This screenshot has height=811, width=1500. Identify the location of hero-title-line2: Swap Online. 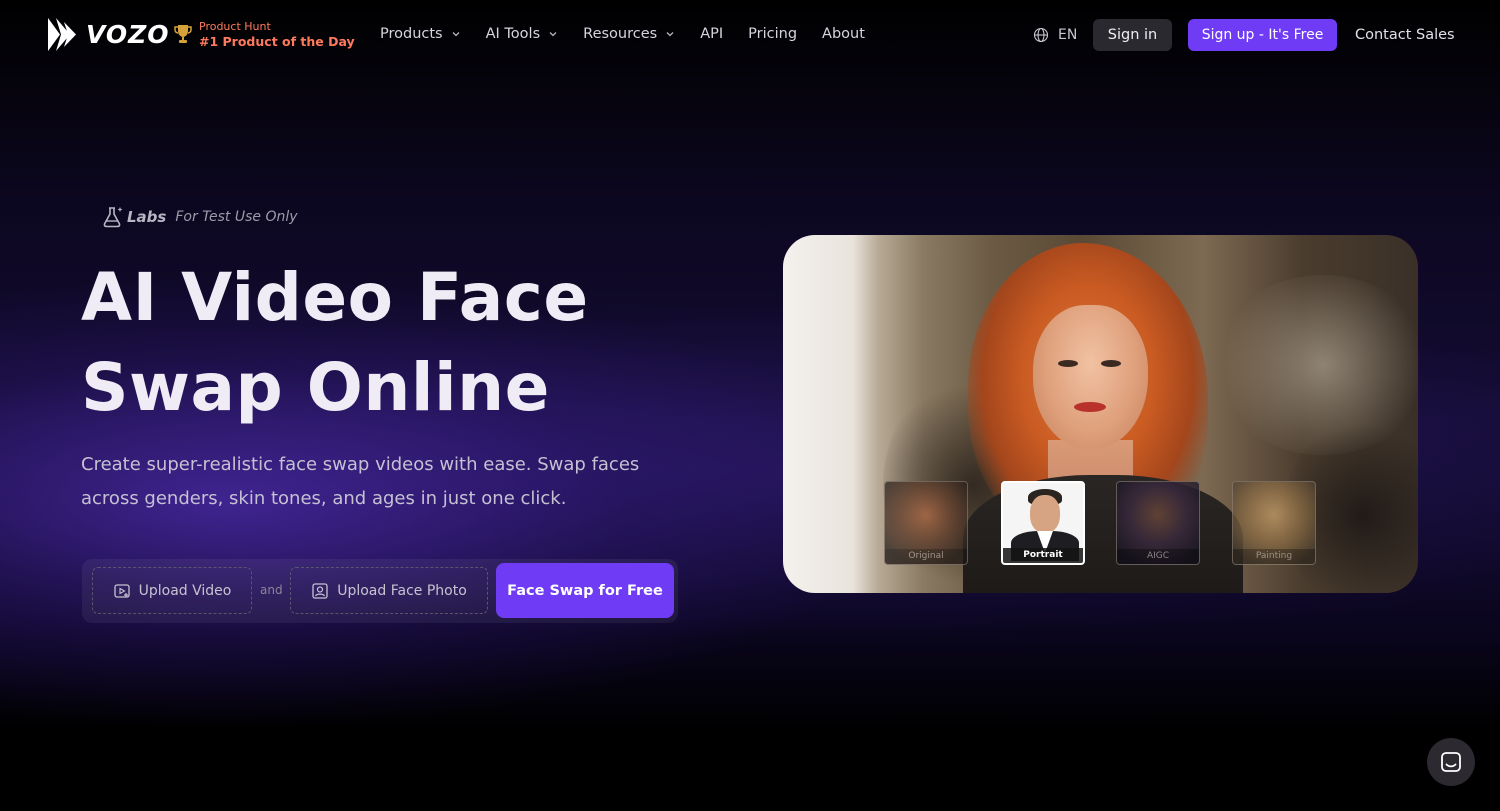
(315, 387).